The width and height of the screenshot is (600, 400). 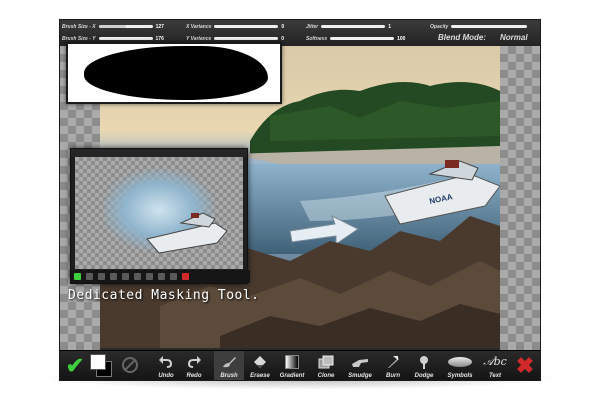 I want to click on smudge-icon, so click(x=360, y=362).